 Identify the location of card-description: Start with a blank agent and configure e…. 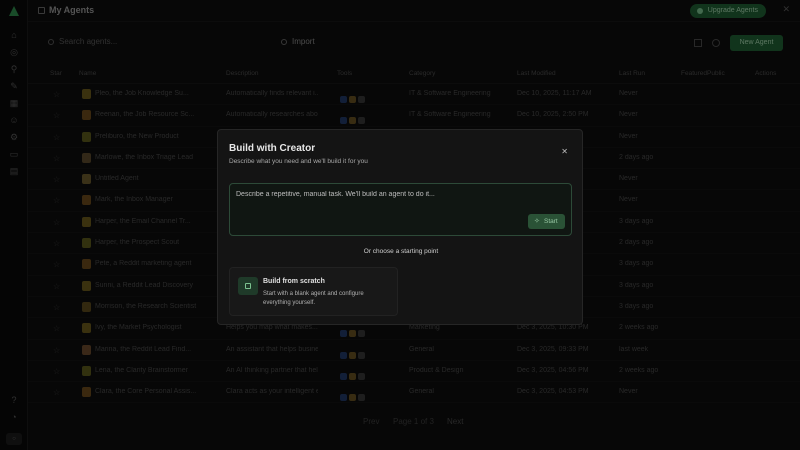
(313, 298).